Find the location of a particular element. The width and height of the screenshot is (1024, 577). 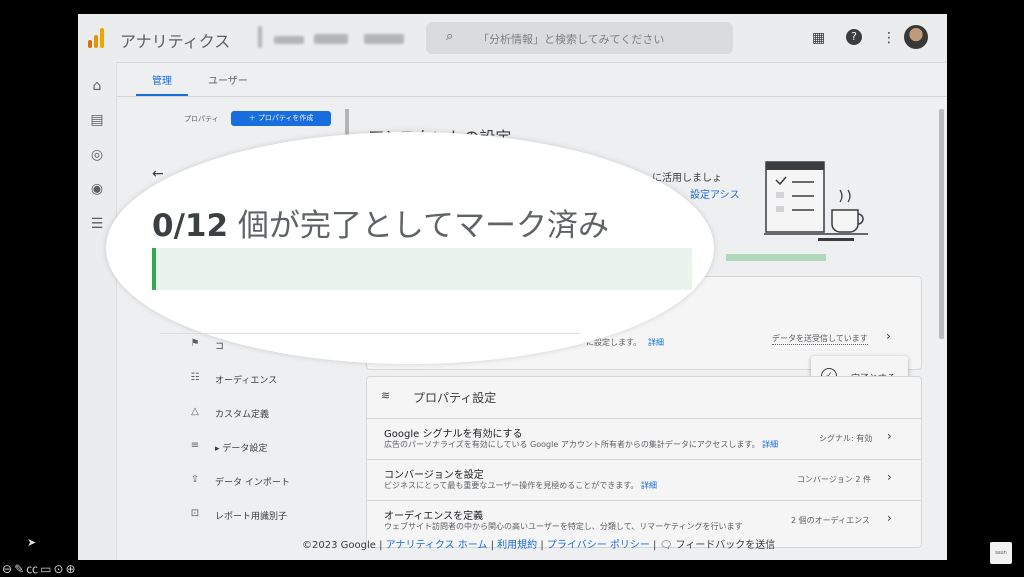

checklist-illustration is located at coordinates (816, 201).